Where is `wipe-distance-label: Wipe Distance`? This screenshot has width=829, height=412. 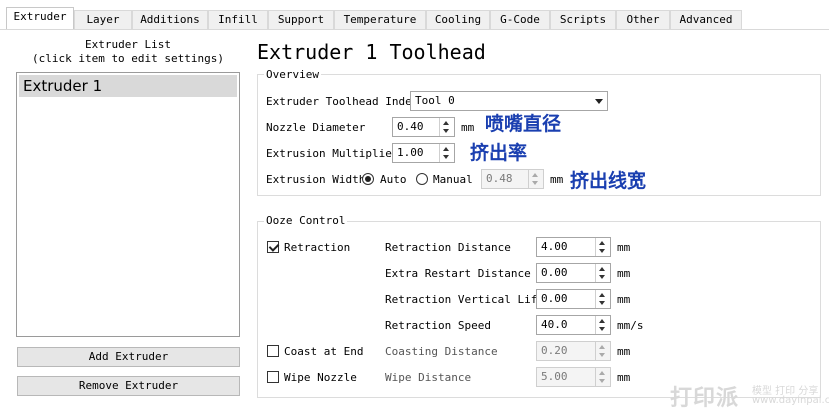
wipe-distance-label: Wipe Distance is located at coordinates (428, 377).